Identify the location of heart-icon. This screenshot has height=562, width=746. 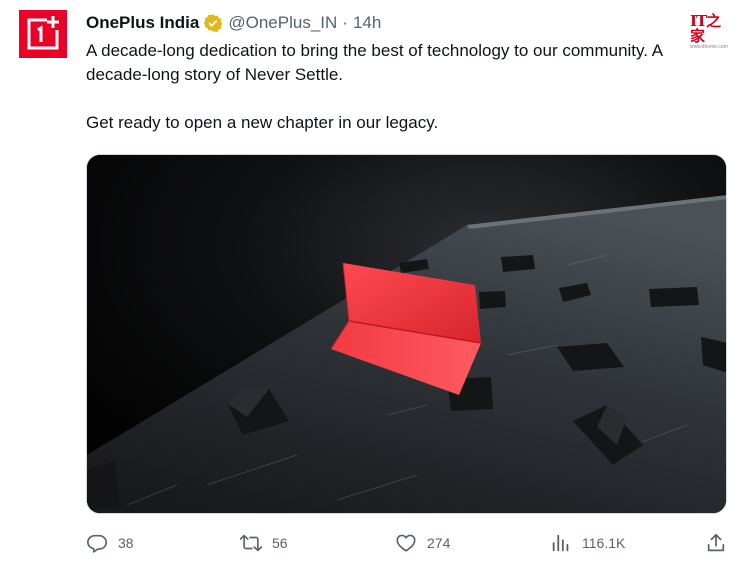
(406, 543).